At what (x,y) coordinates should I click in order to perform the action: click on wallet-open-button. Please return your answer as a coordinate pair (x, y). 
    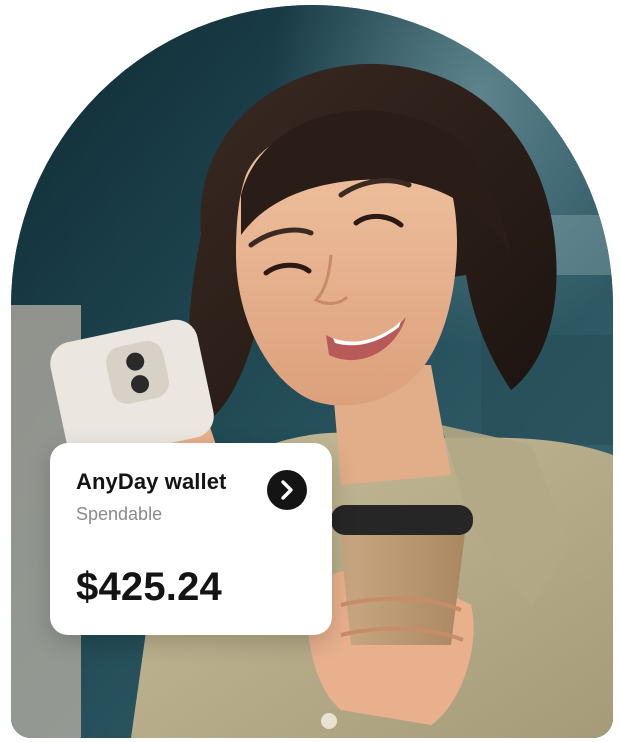
    Looking at the image, I should click on (287, 490).